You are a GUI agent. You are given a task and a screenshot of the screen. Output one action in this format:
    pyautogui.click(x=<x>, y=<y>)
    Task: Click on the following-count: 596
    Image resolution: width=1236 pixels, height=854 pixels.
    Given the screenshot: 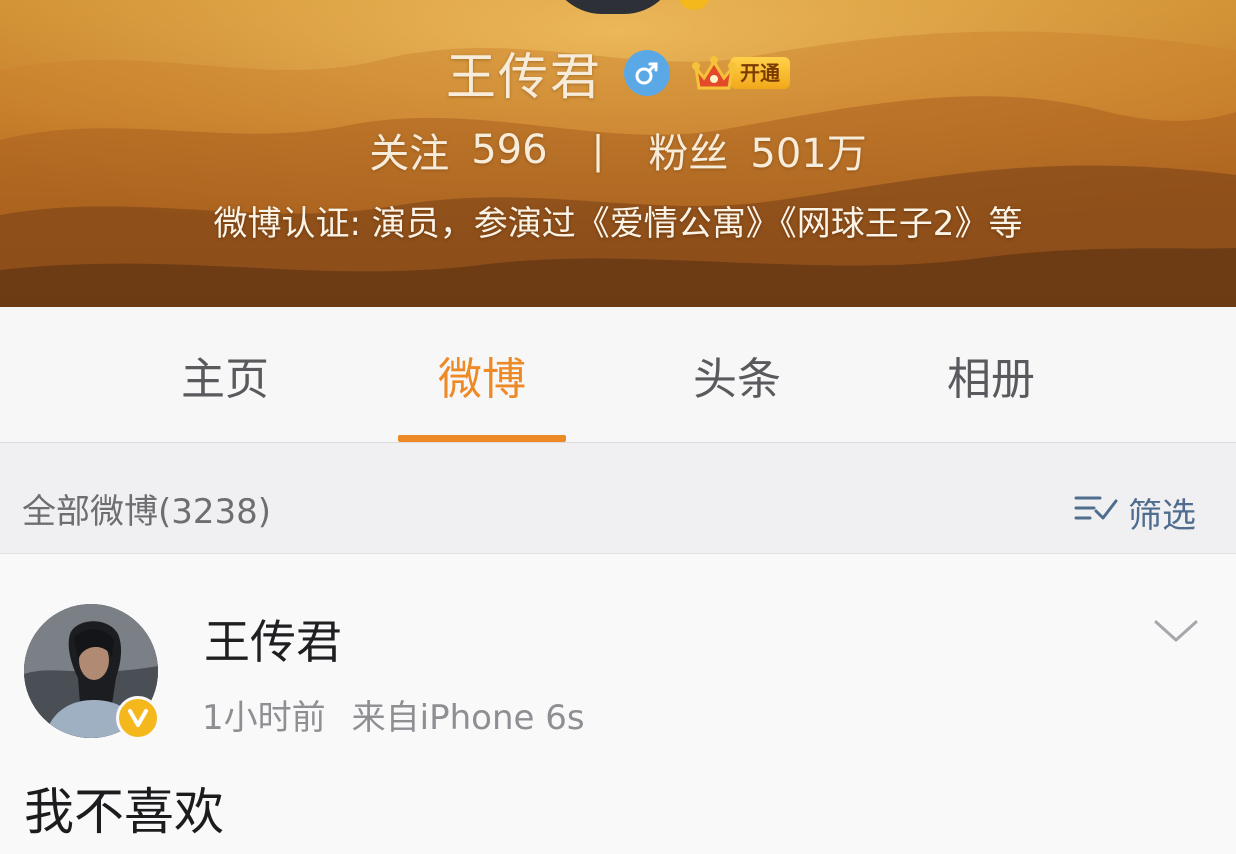 What is the action you would take?
    pyautogui.click(x=509, y=150)
    